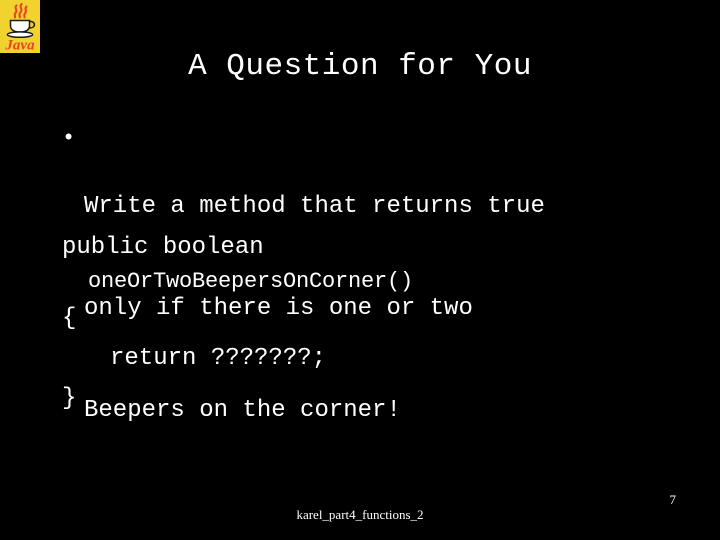  What do you see at coordinates (360, 66) in the screenshot?
I see `page-title: A Question for You` at bounding box center [360, 66].